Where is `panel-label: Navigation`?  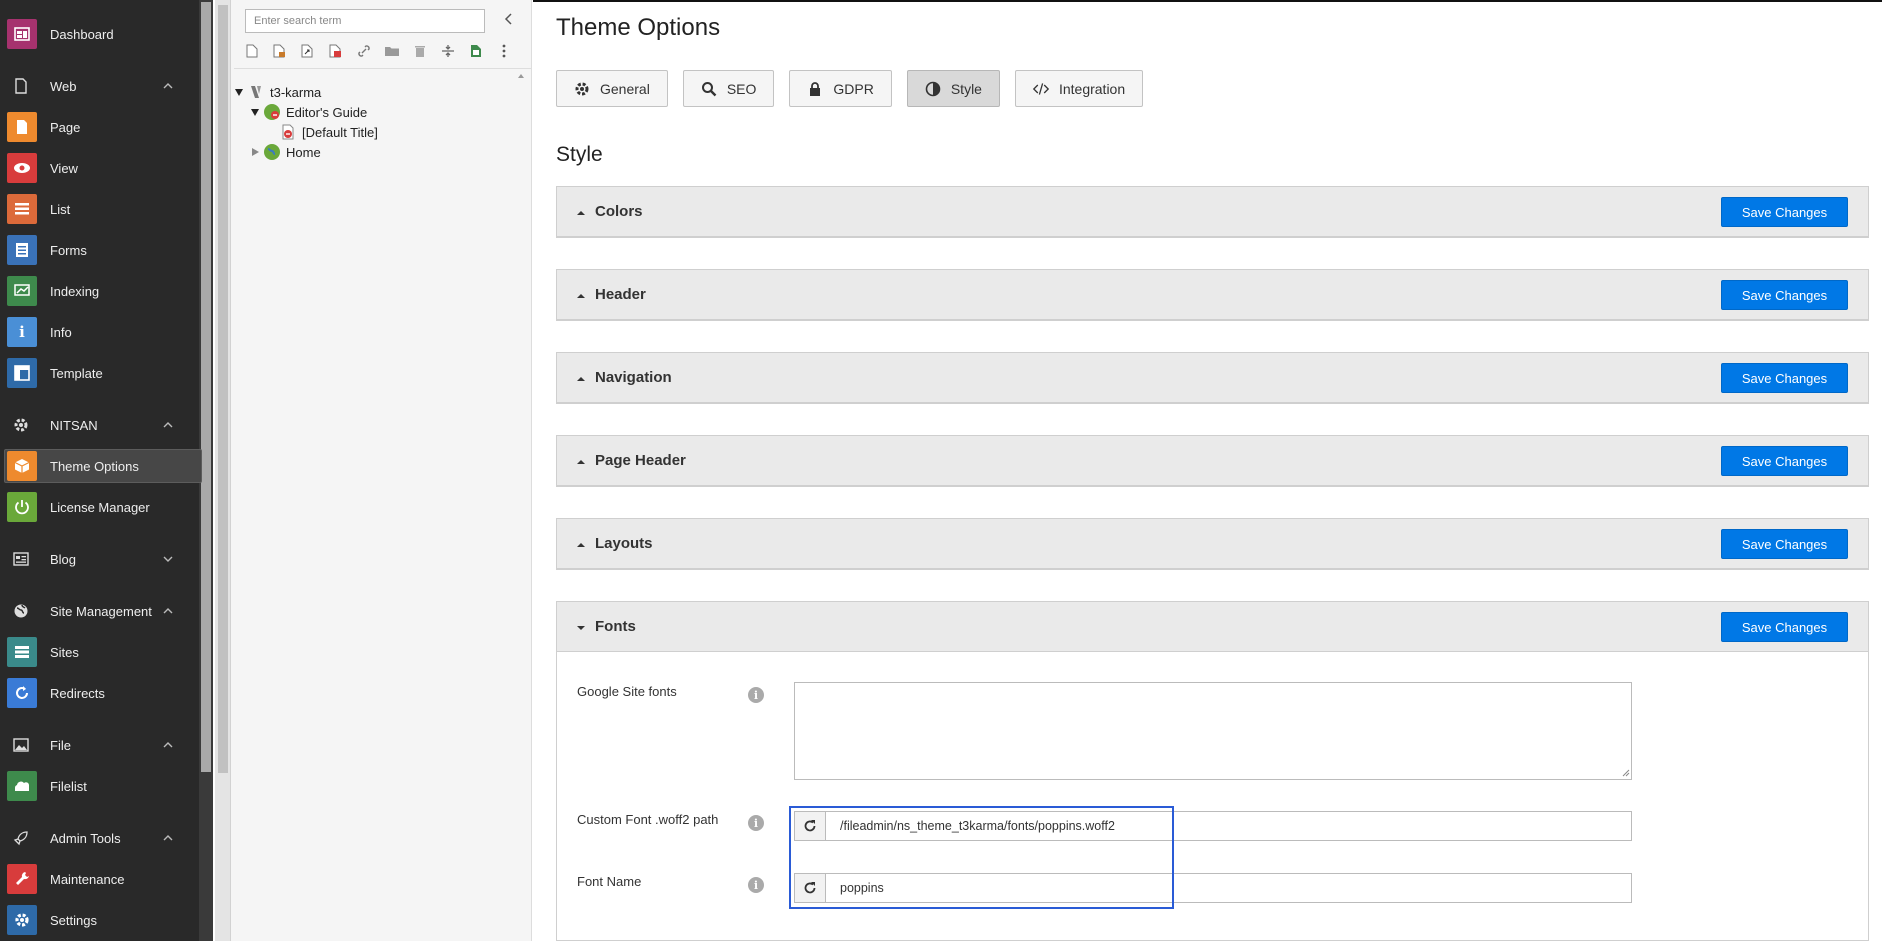 panel-label: Navigation is located at coordinates (633, 377).